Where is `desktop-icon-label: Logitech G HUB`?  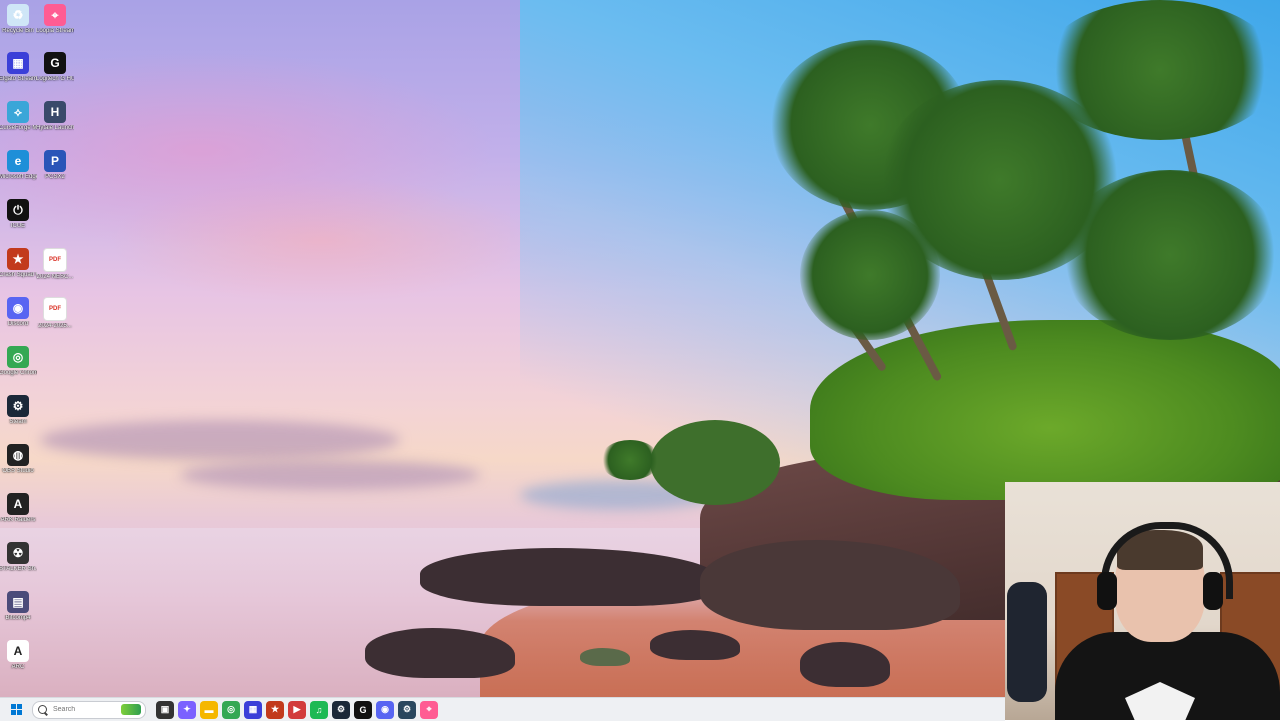 desktop-icon-label: Logitech G HUB is located at coordinates (55, 79).